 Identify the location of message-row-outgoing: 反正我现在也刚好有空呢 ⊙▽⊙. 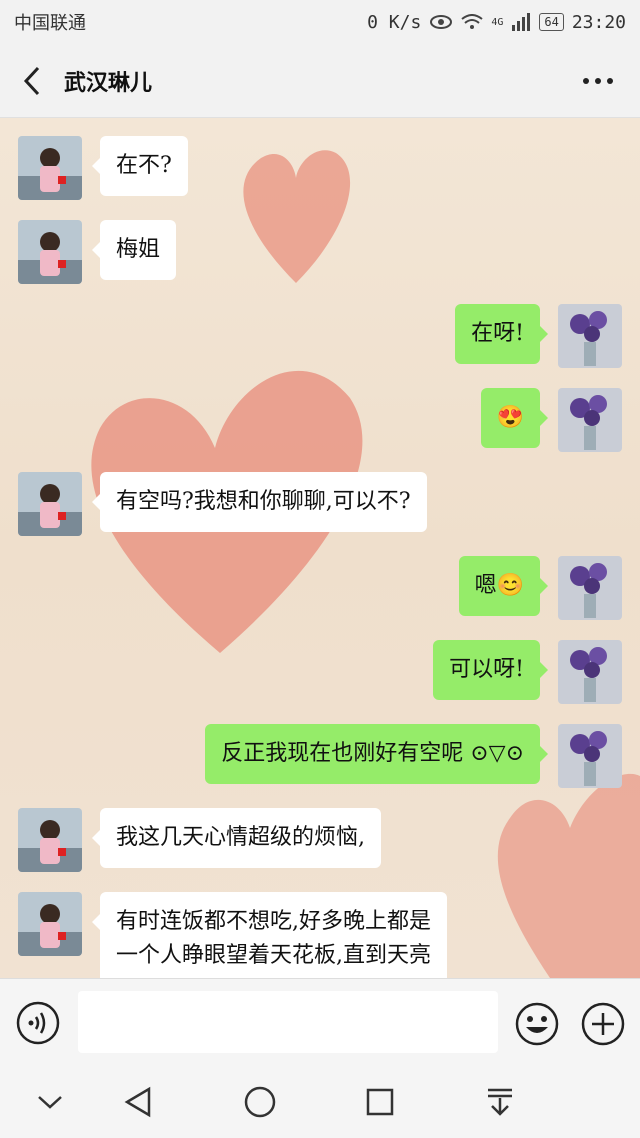
(413, 756).